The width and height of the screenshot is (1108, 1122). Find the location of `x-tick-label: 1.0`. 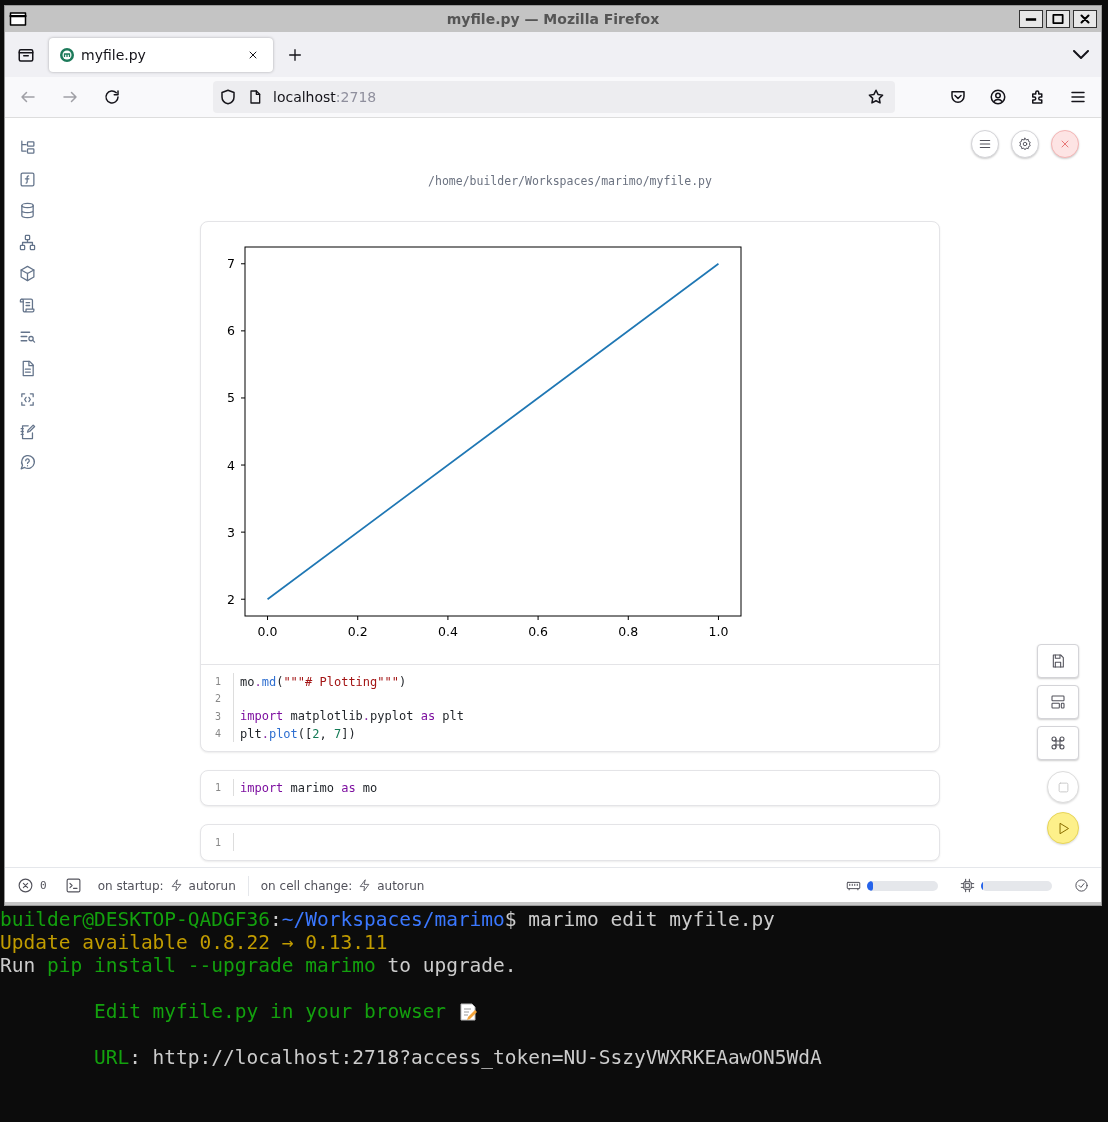

x-tick-label: 1.0 is located at coordinates (718, 631).